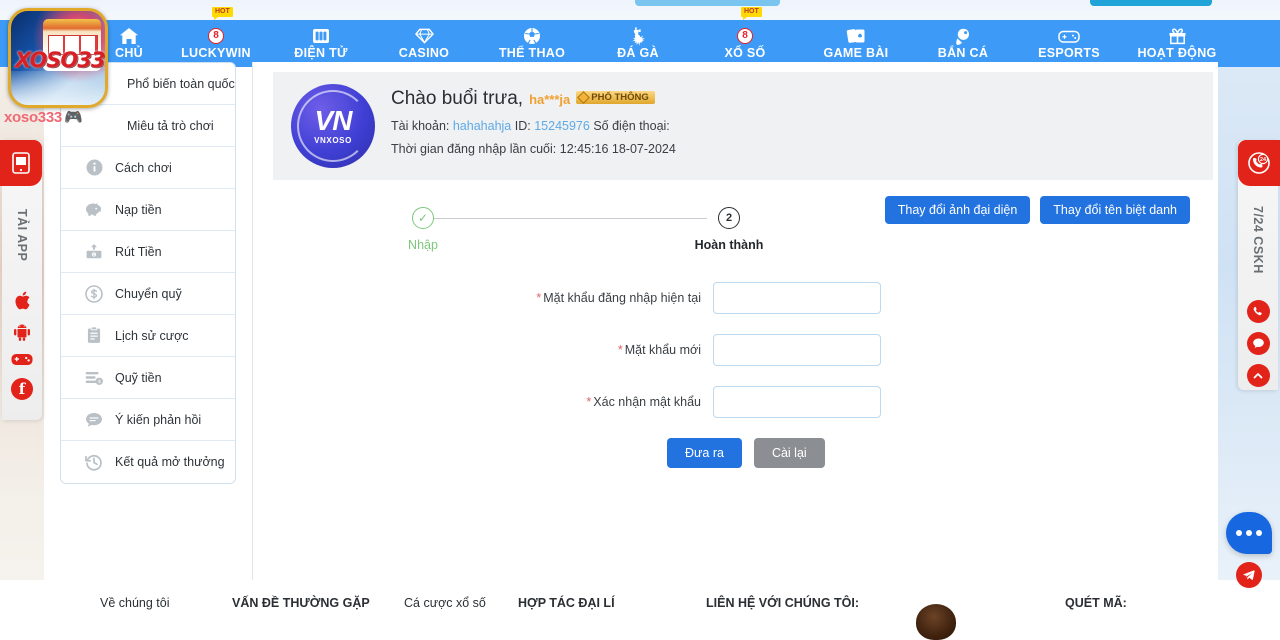  I want to click on last-login-label: Thời gian đăng nhập lần cuối:, so click(474, 149).